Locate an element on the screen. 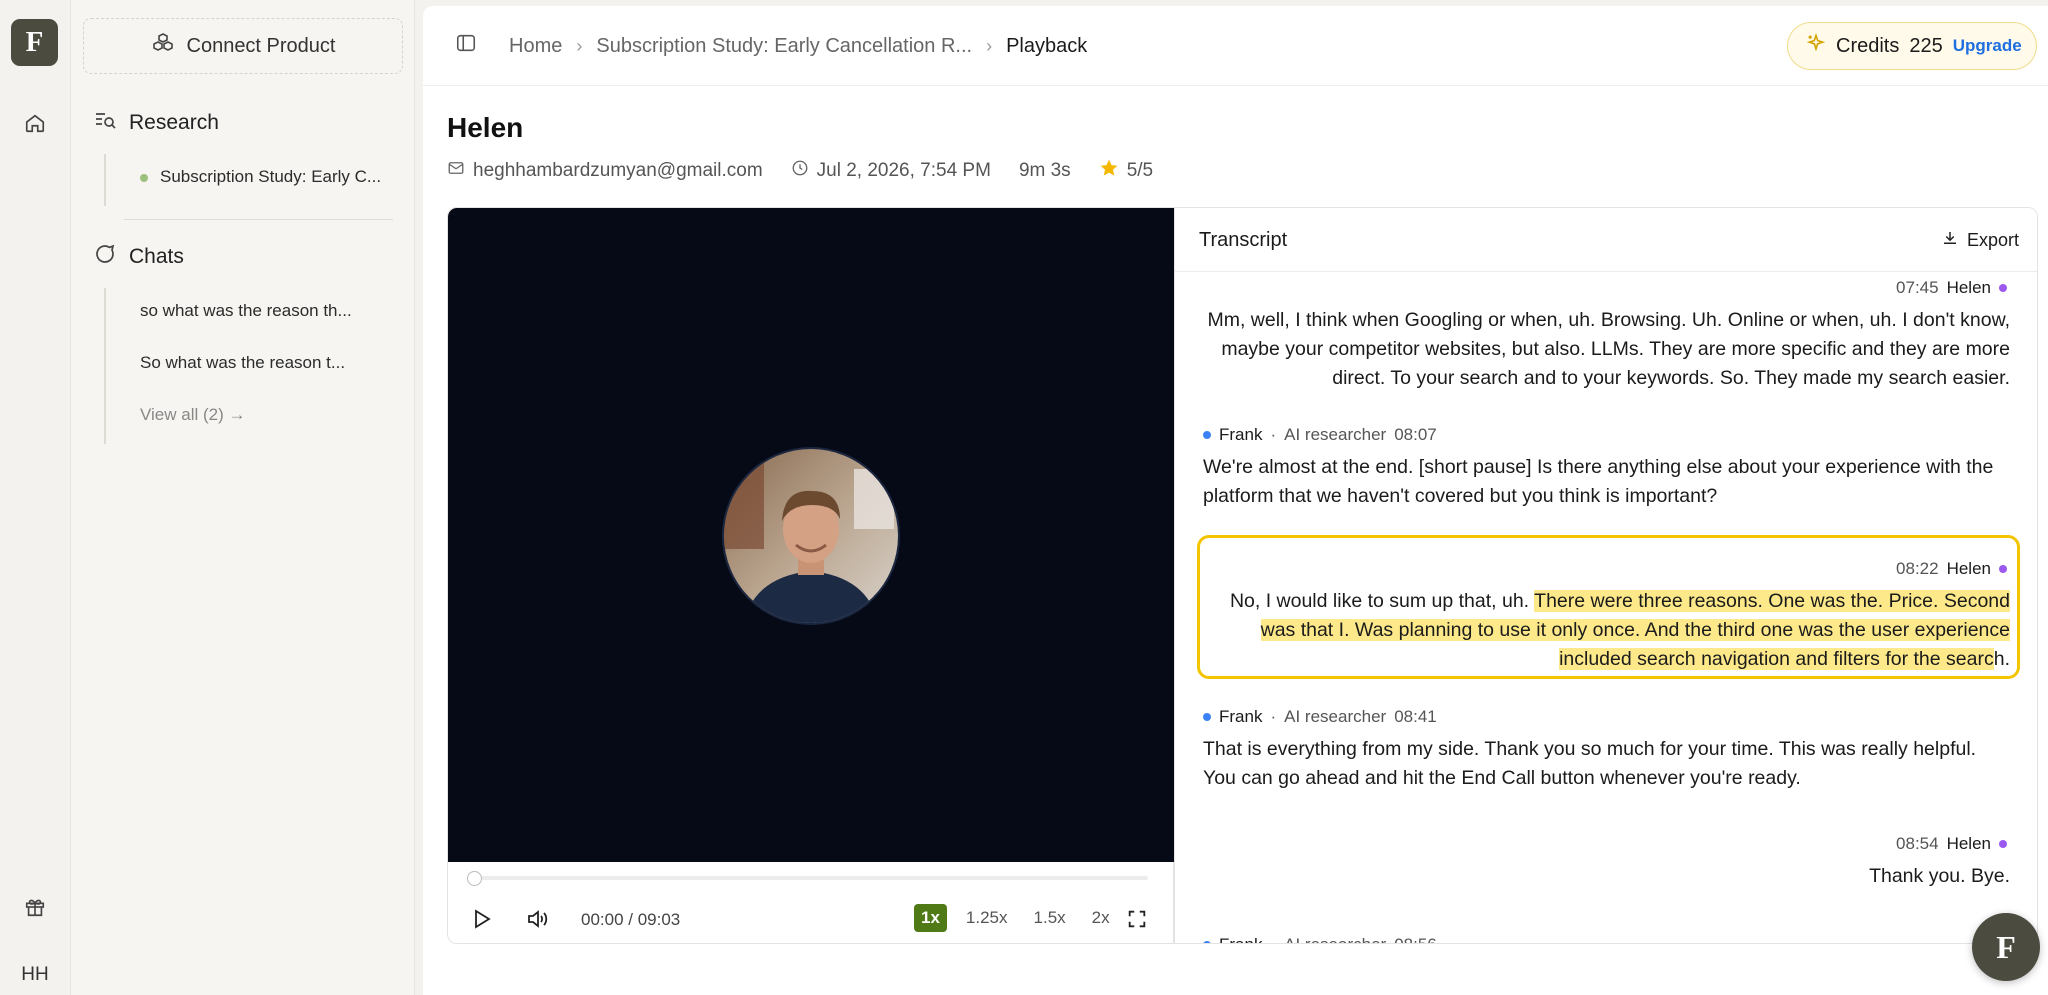 This screenshot has width=2048, height=995. transcript-title: Transcript is located at coordinates (1243, 240).